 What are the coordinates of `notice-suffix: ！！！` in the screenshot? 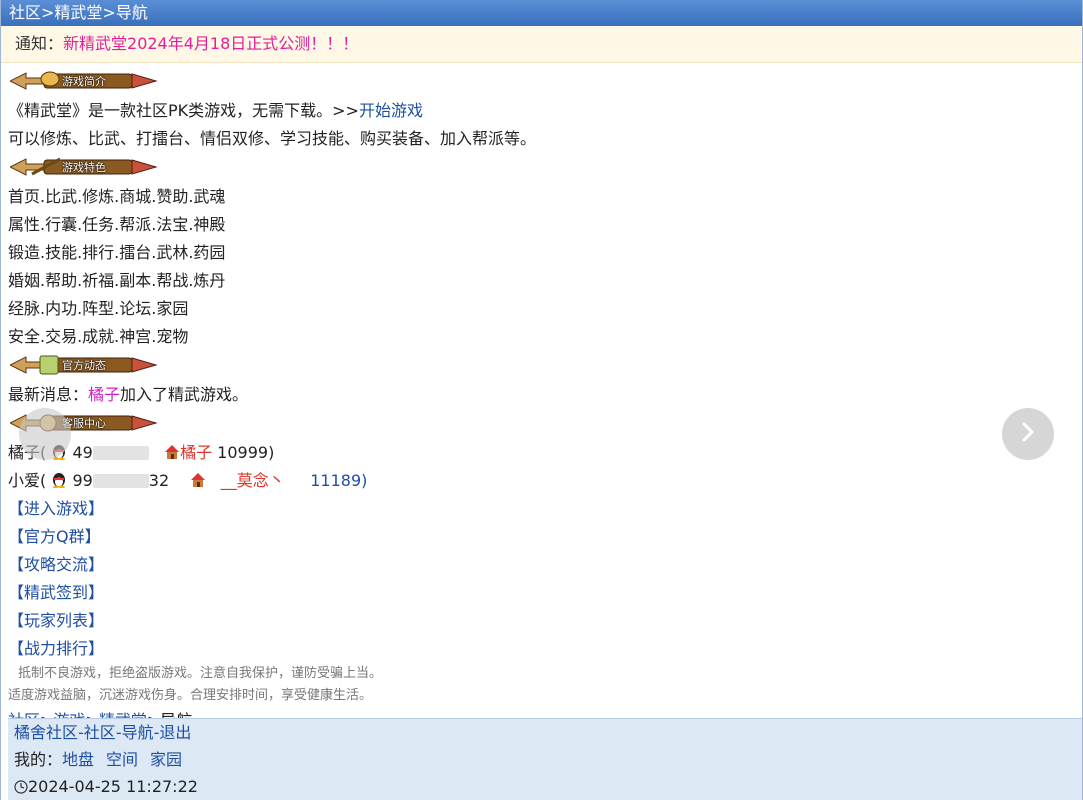 It's located at (334, 43).